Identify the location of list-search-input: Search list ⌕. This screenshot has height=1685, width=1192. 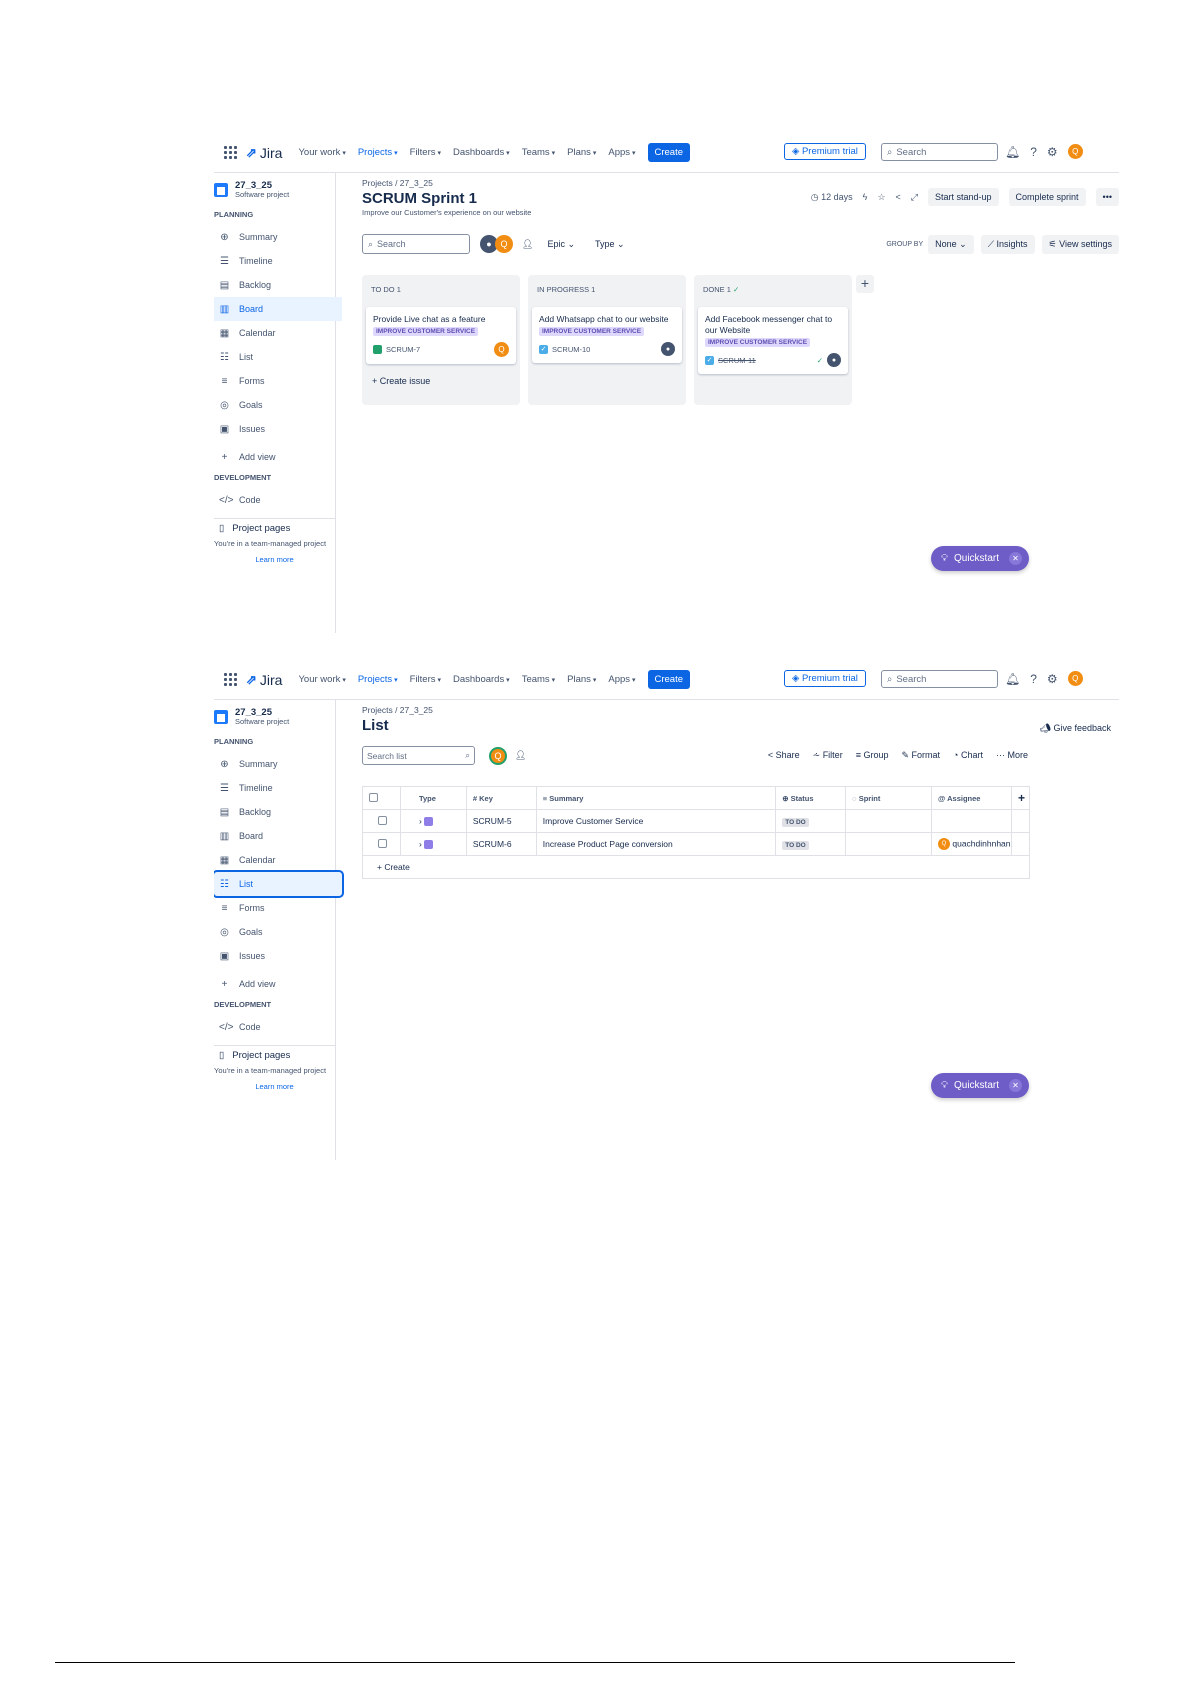
(418, 755).